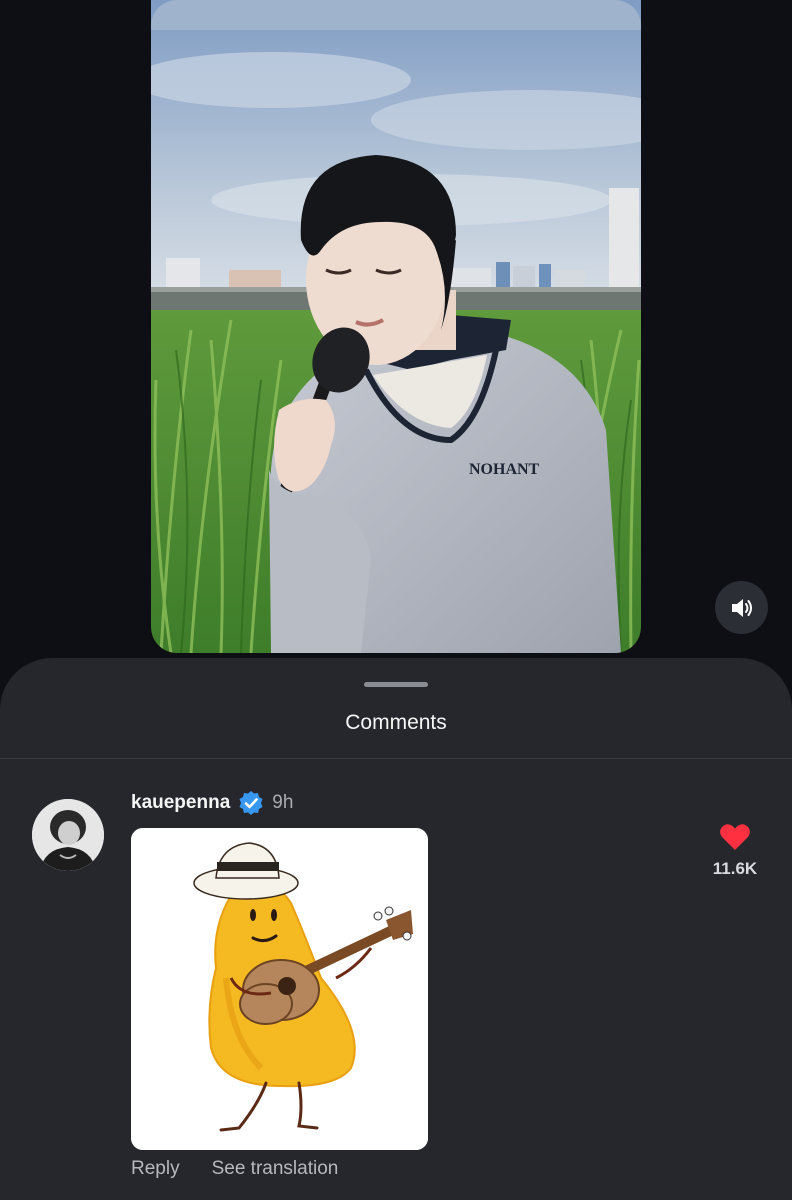 This screenshot has width=792, height=1200. Describe the element at coordinates (735, 868) in the screenshot. I see `like-count: 11.6K` at that location.